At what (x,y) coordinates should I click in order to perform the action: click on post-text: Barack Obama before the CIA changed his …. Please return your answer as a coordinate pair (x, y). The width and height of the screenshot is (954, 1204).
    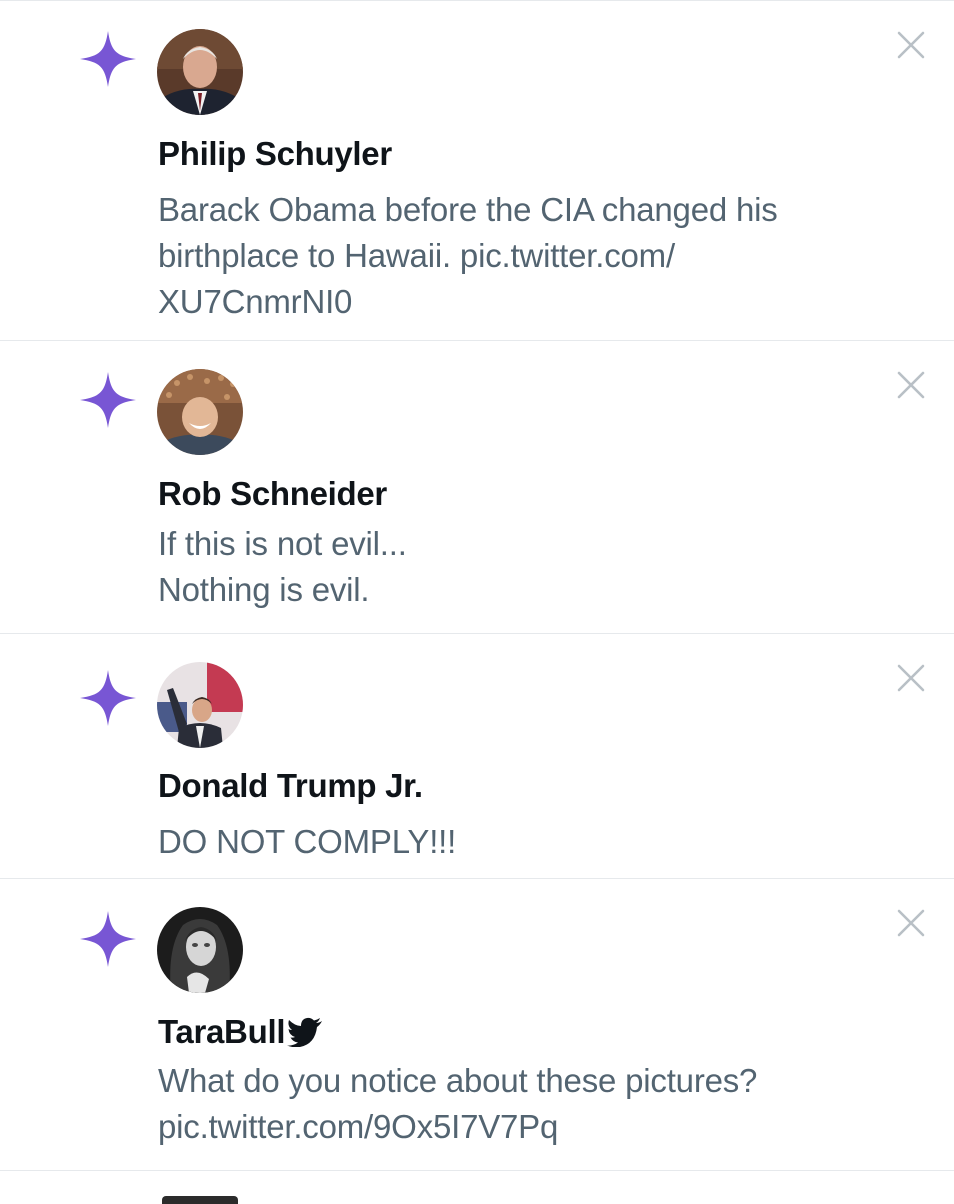
    Looking at the image, I should click on (468, 255).